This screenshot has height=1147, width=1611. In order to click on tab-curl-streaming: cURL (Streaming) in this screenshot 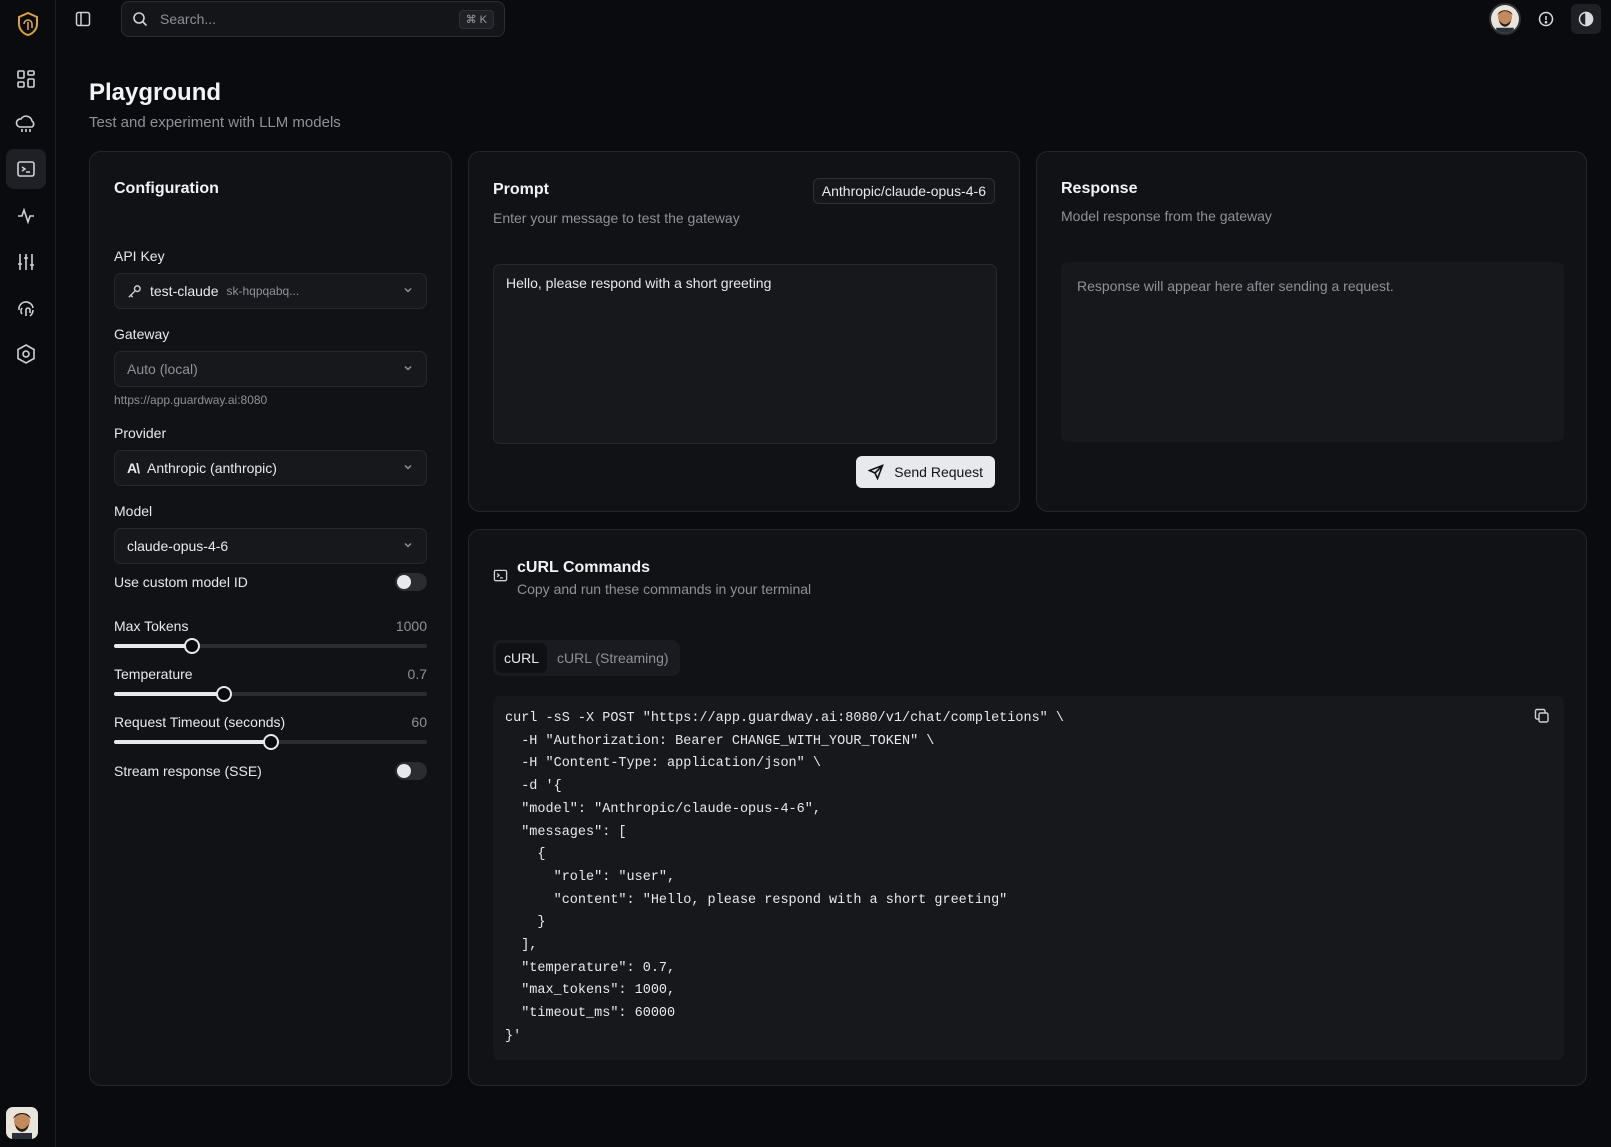, I will do `click(613, 658)`.